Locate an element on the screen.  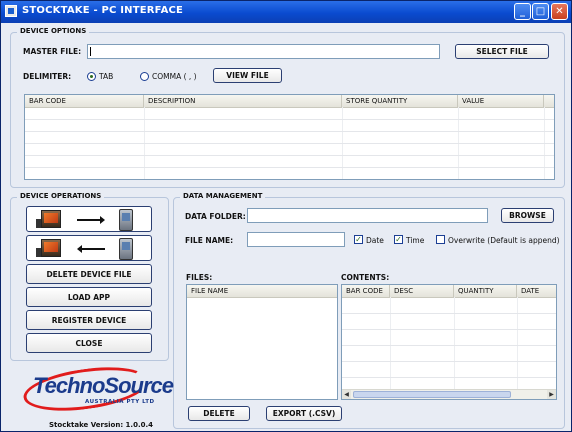
device-to-pc-transfer-icon is located at coordinates (51, 248).